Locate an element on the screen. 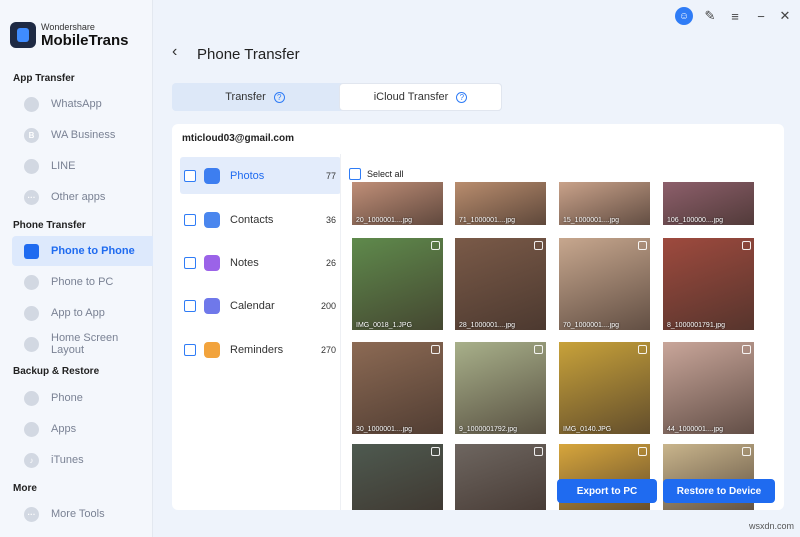  sidebar-item-itunes: ♪ iTunes is located at coordinates (82, 460).